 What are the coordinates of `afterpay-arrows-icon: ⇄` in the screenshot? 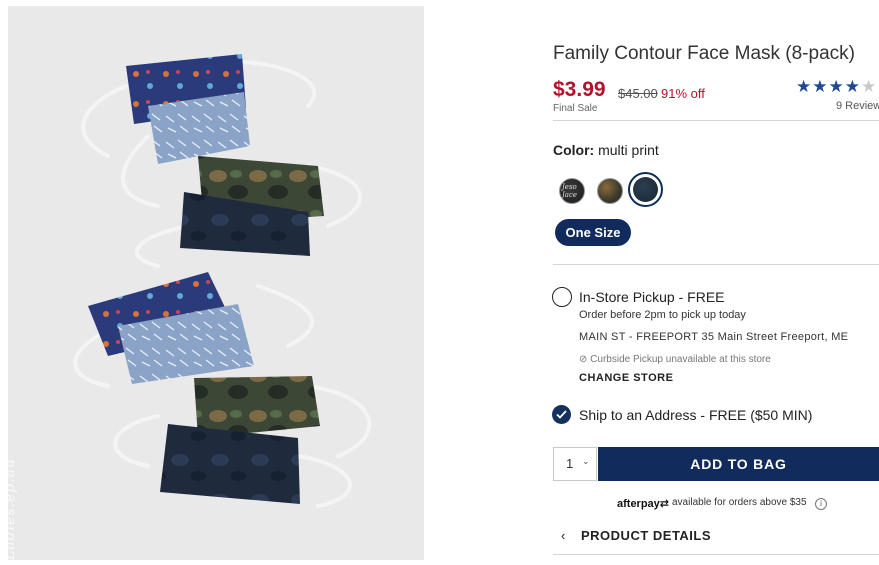 It's located at (664, 504).